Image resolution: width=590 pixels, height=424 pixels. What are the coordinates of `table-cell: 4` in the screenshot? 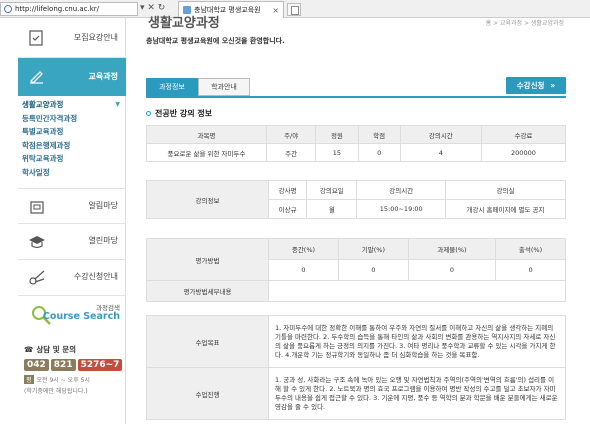 It's located at (440, 152).